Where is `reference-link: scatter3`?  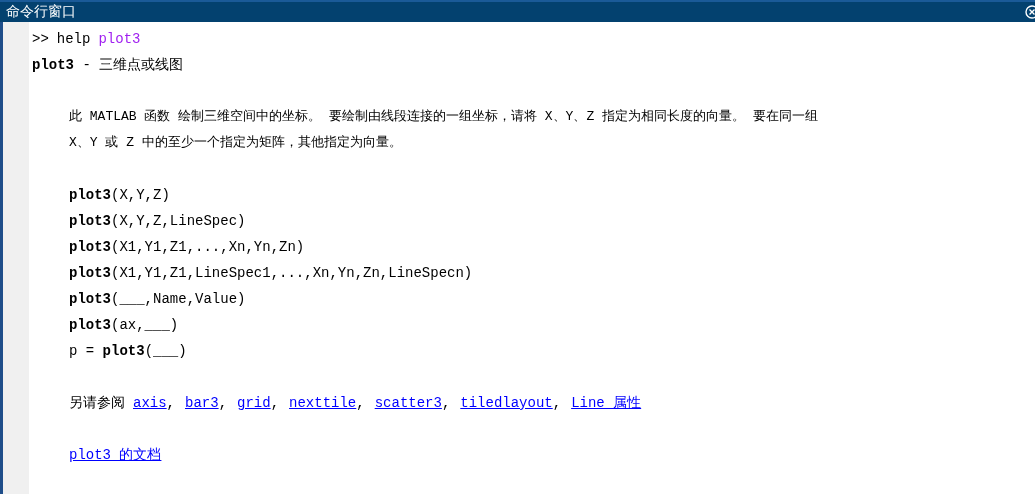 reference-link: scatter3 is located at coordinates (408, 403).